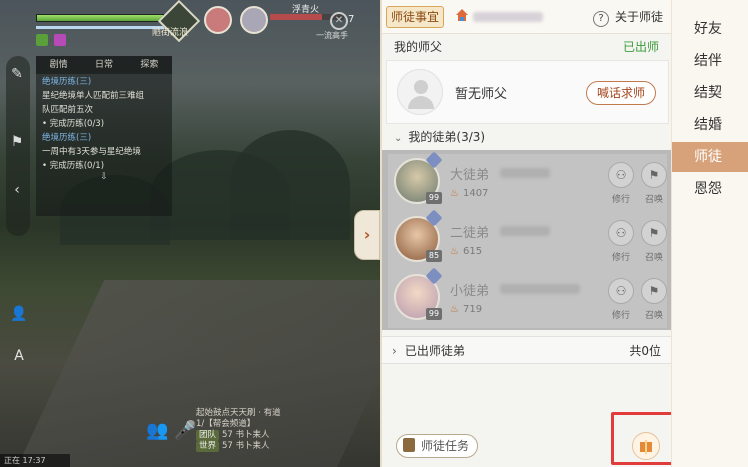 The image size is (748, 467). What do you see at coordinates (288, 435) in the screenshot?
I see `chat-line: 团队 57 书卜耒人` at bounding box center [288, 435].